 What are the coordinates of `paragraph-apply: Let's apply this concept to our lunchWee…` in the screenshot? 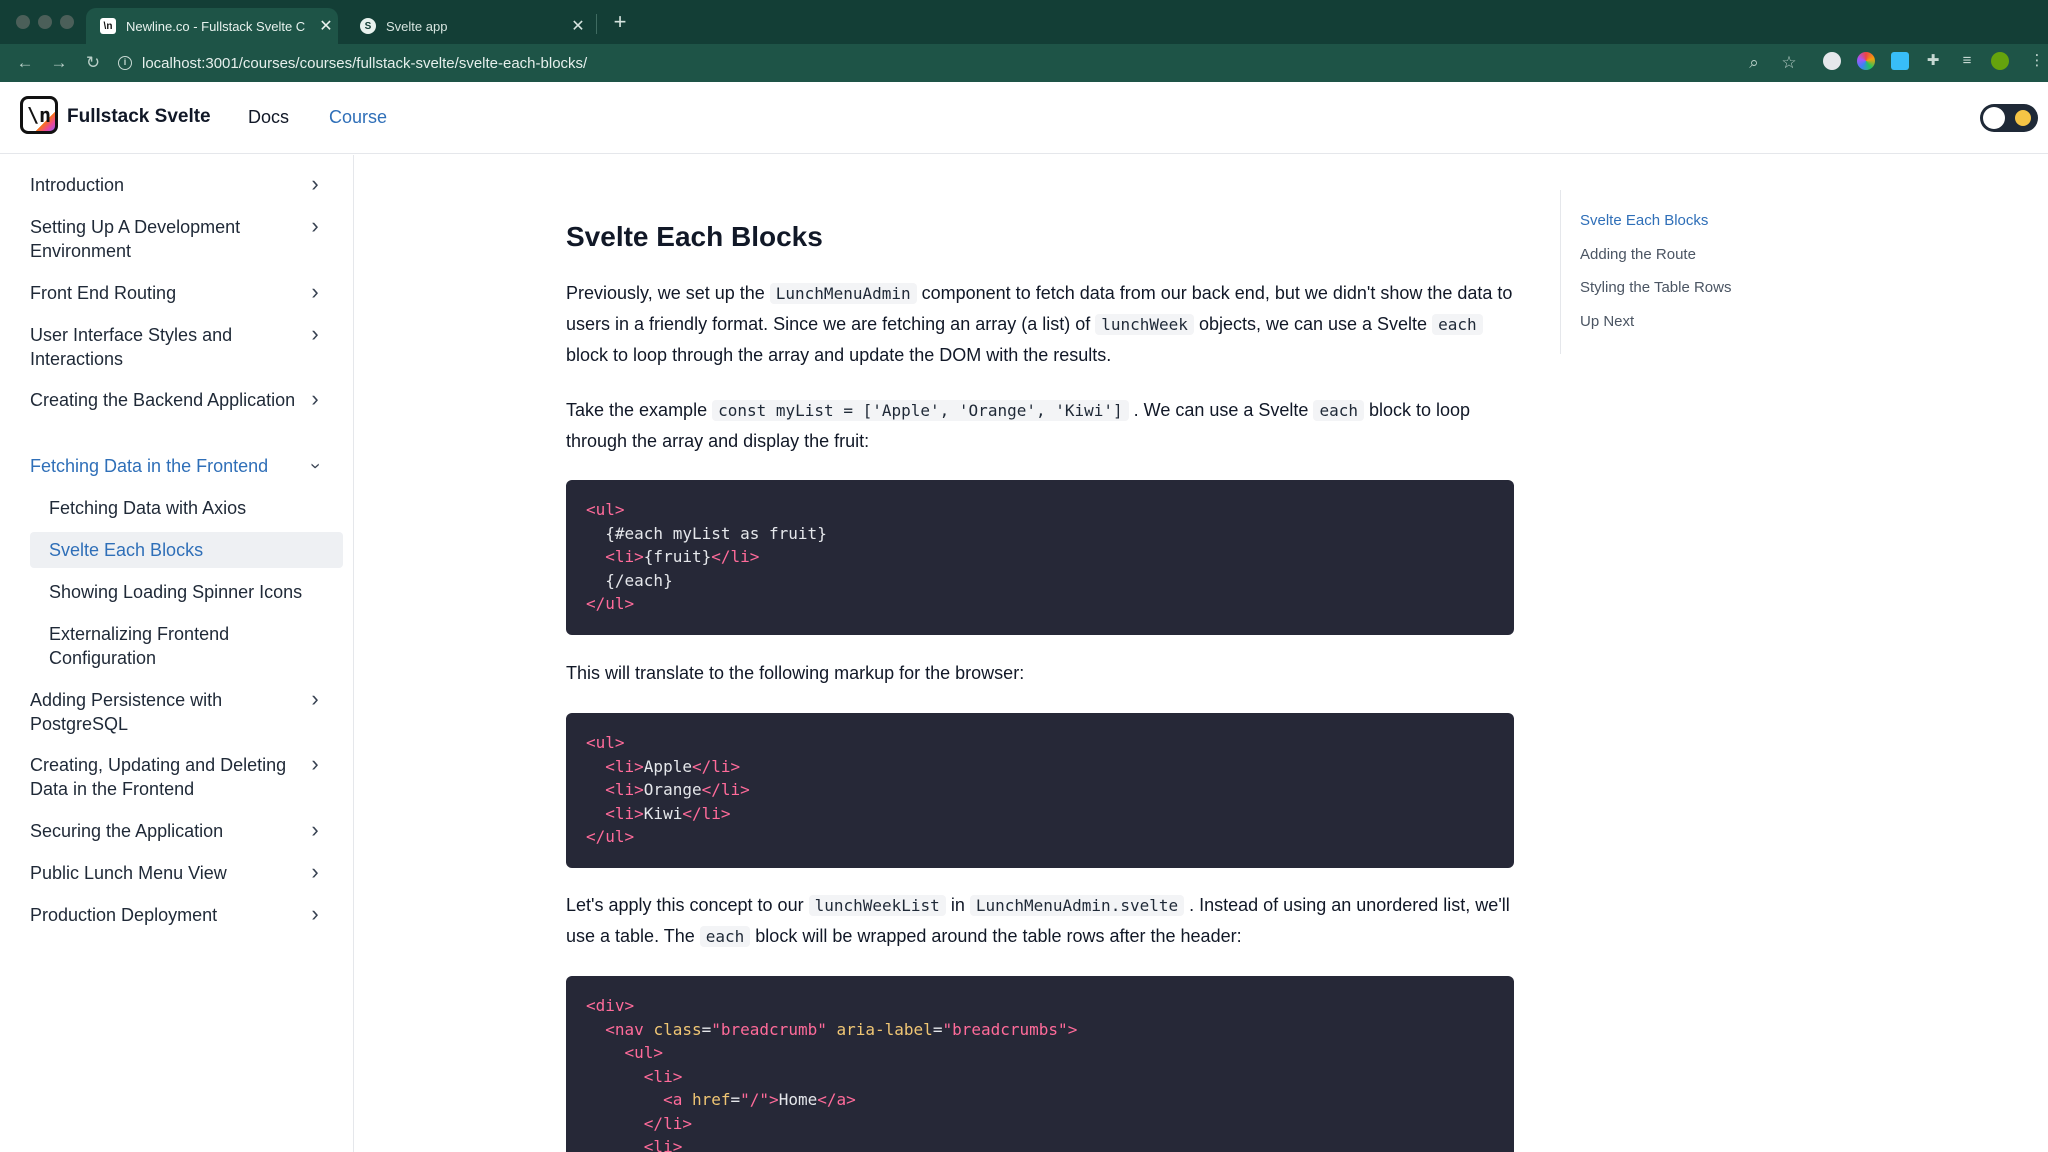 It's located at (1040, 921).